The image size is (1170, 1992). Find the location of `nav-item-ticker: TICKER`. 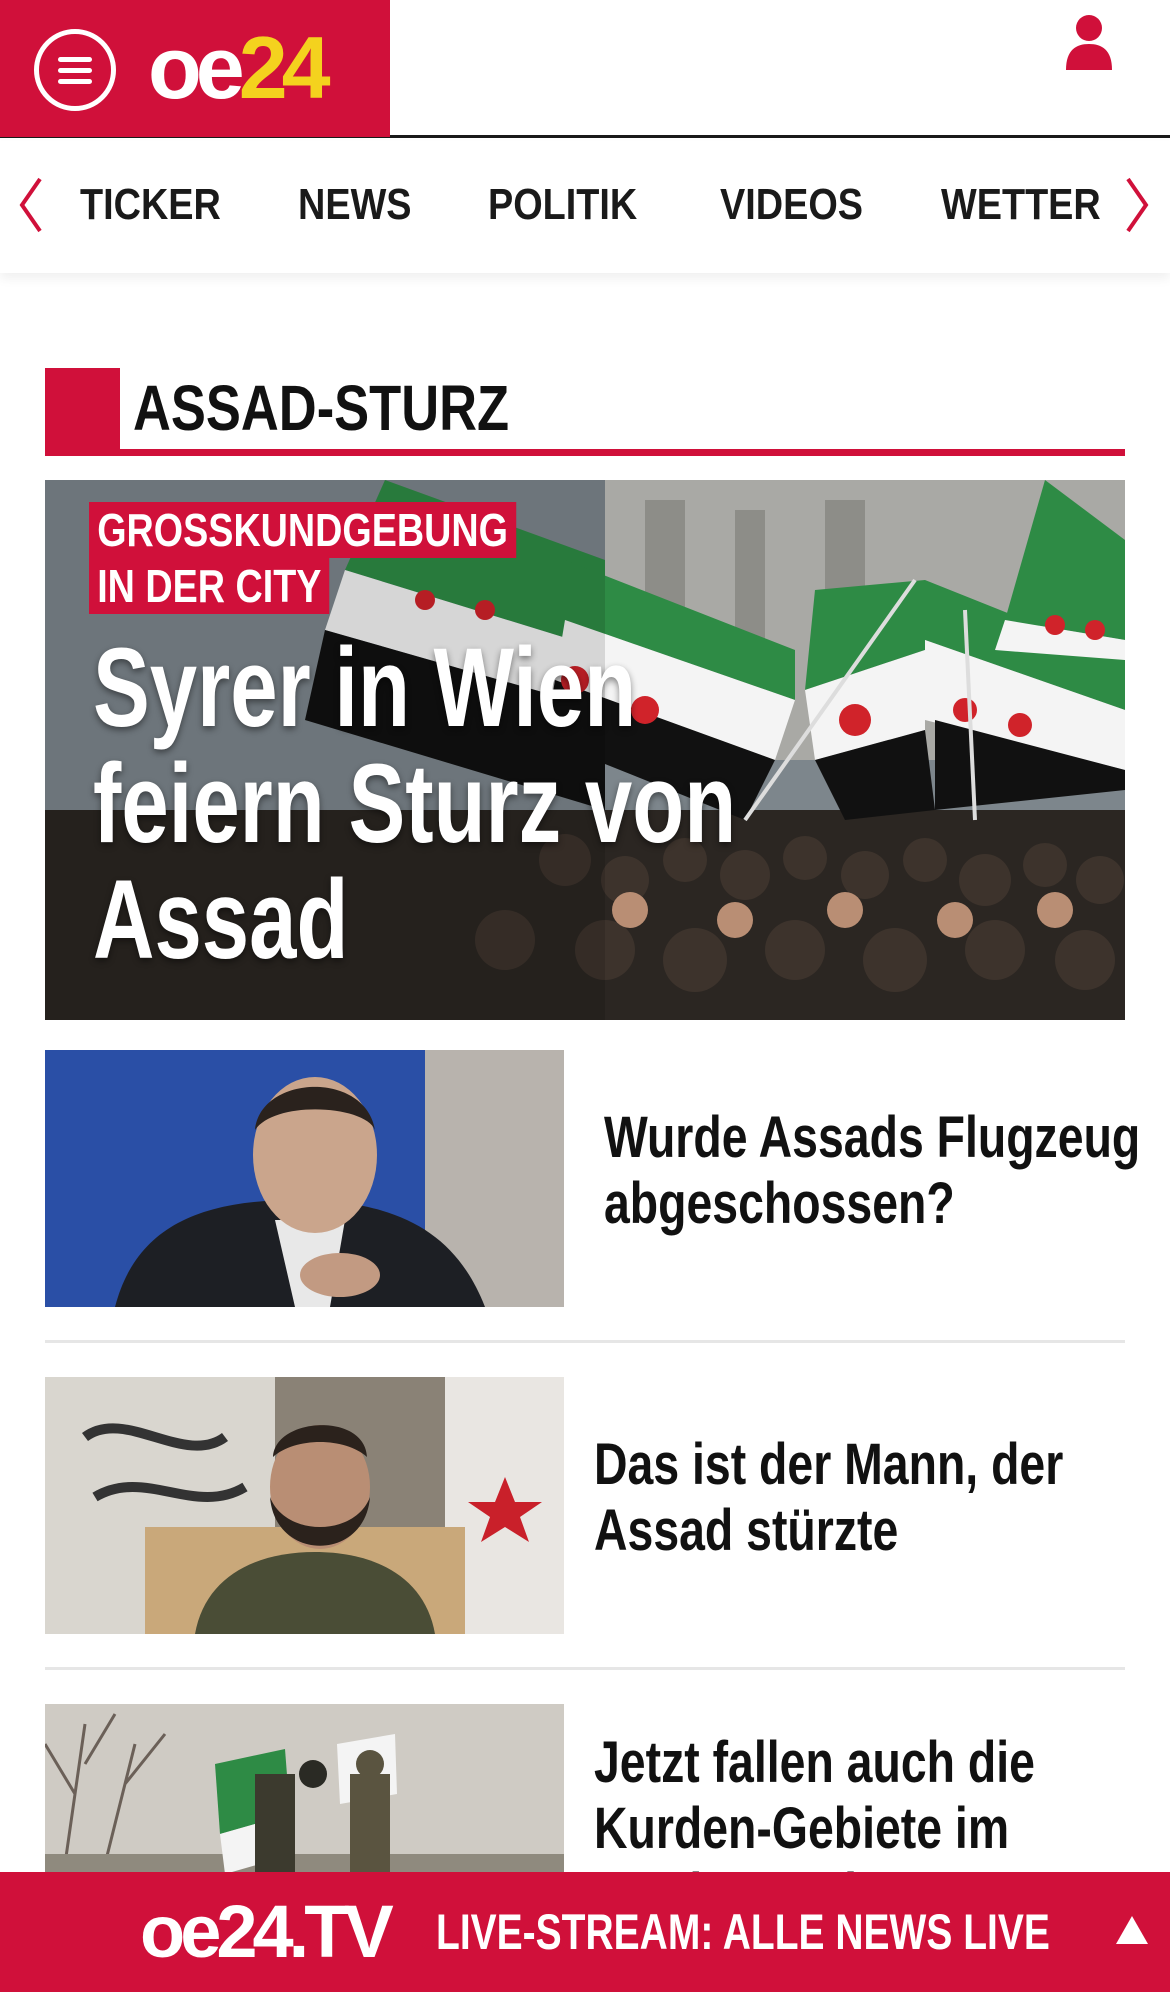

nav-item-ticker: TICKER is located at coordinates (150, 205).